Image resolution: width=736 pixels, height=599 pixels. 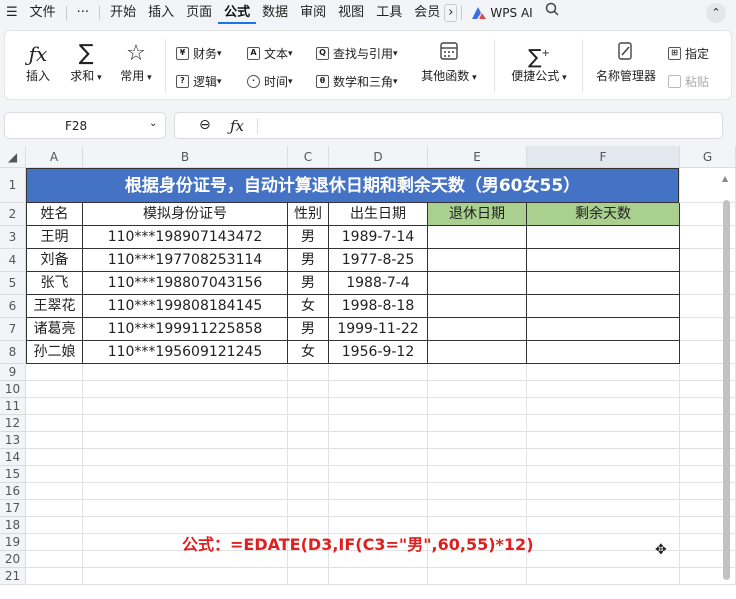 I want to click on table-cell: 1988-7-4, so click(x=378, y=283).